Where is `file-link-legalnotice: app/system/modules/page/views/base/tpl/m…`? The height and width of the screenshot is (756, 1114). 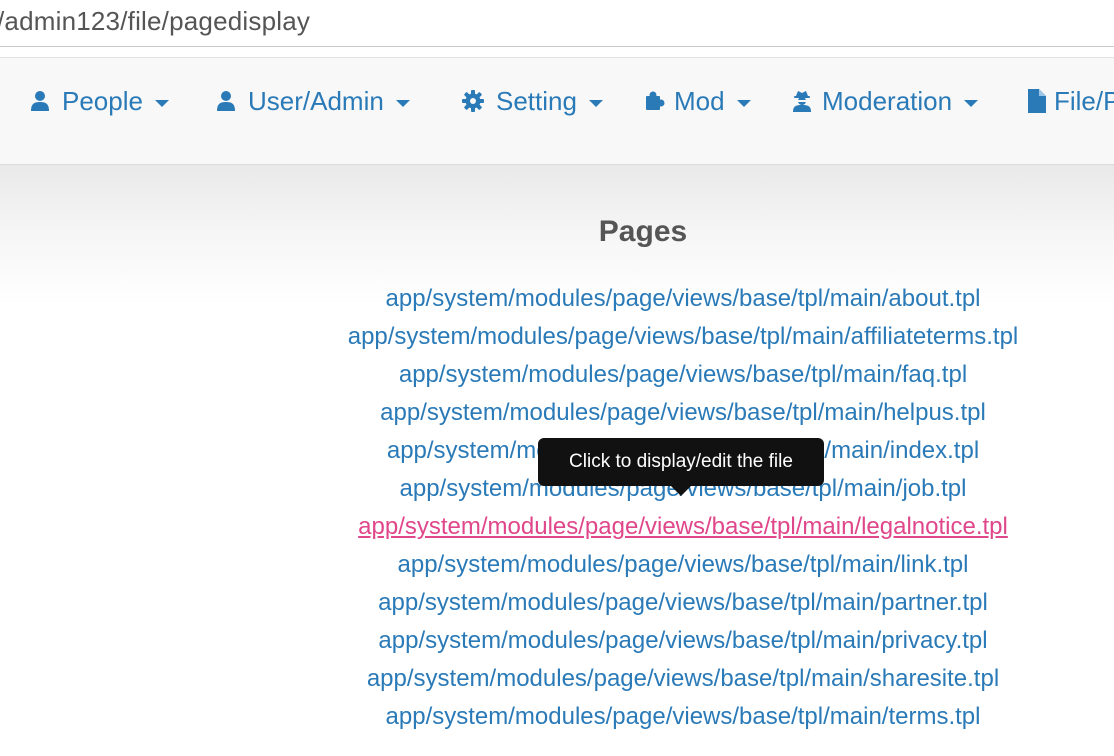 file-link-legalnotice: app/system/modules/page/views/base/tpl/m… is located at coordinates (557, 527).